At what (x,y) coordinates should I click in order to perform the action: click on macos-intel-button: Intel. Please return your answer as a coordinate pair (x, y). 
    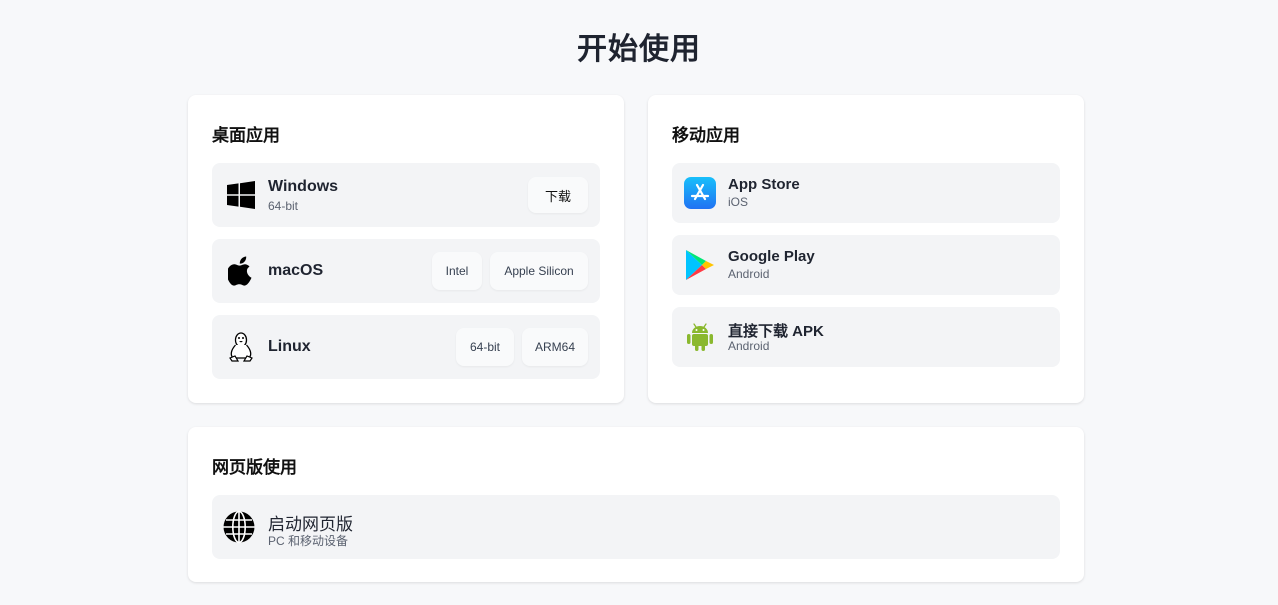
    Looking at the image, I should click on (457, 271).